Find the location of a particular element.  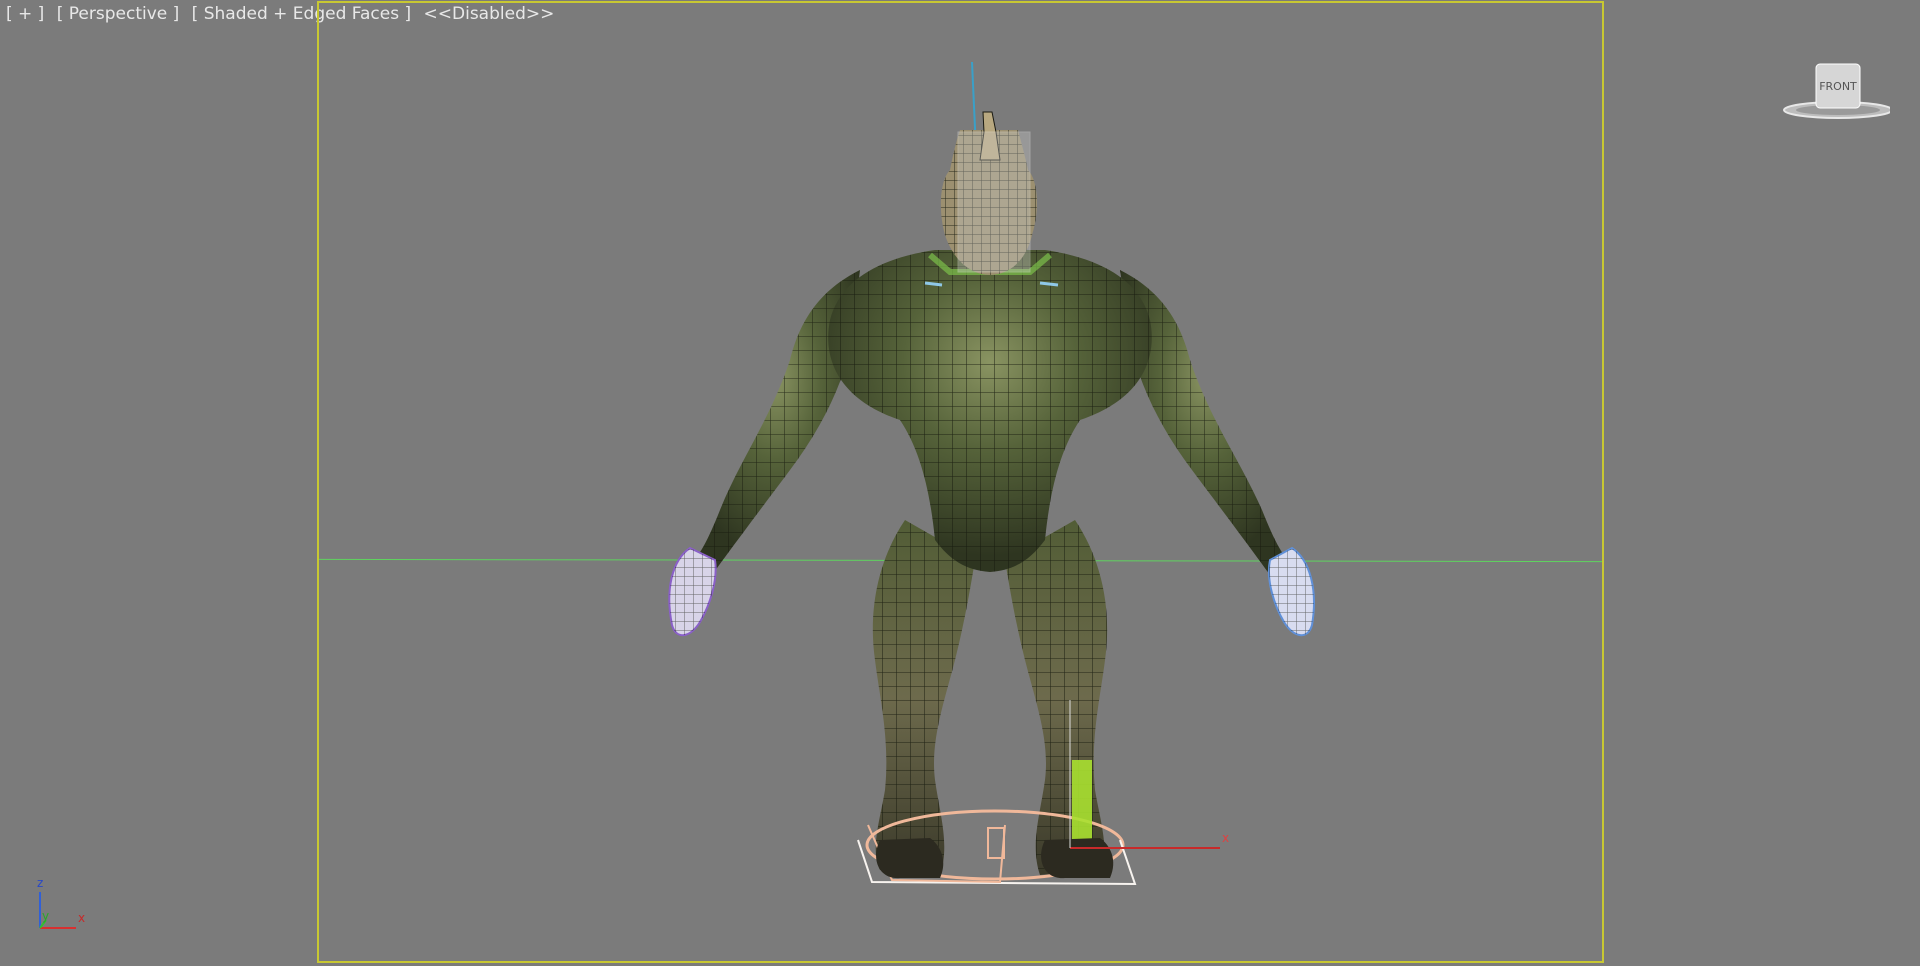

torso is located at coordinates (990, 411).